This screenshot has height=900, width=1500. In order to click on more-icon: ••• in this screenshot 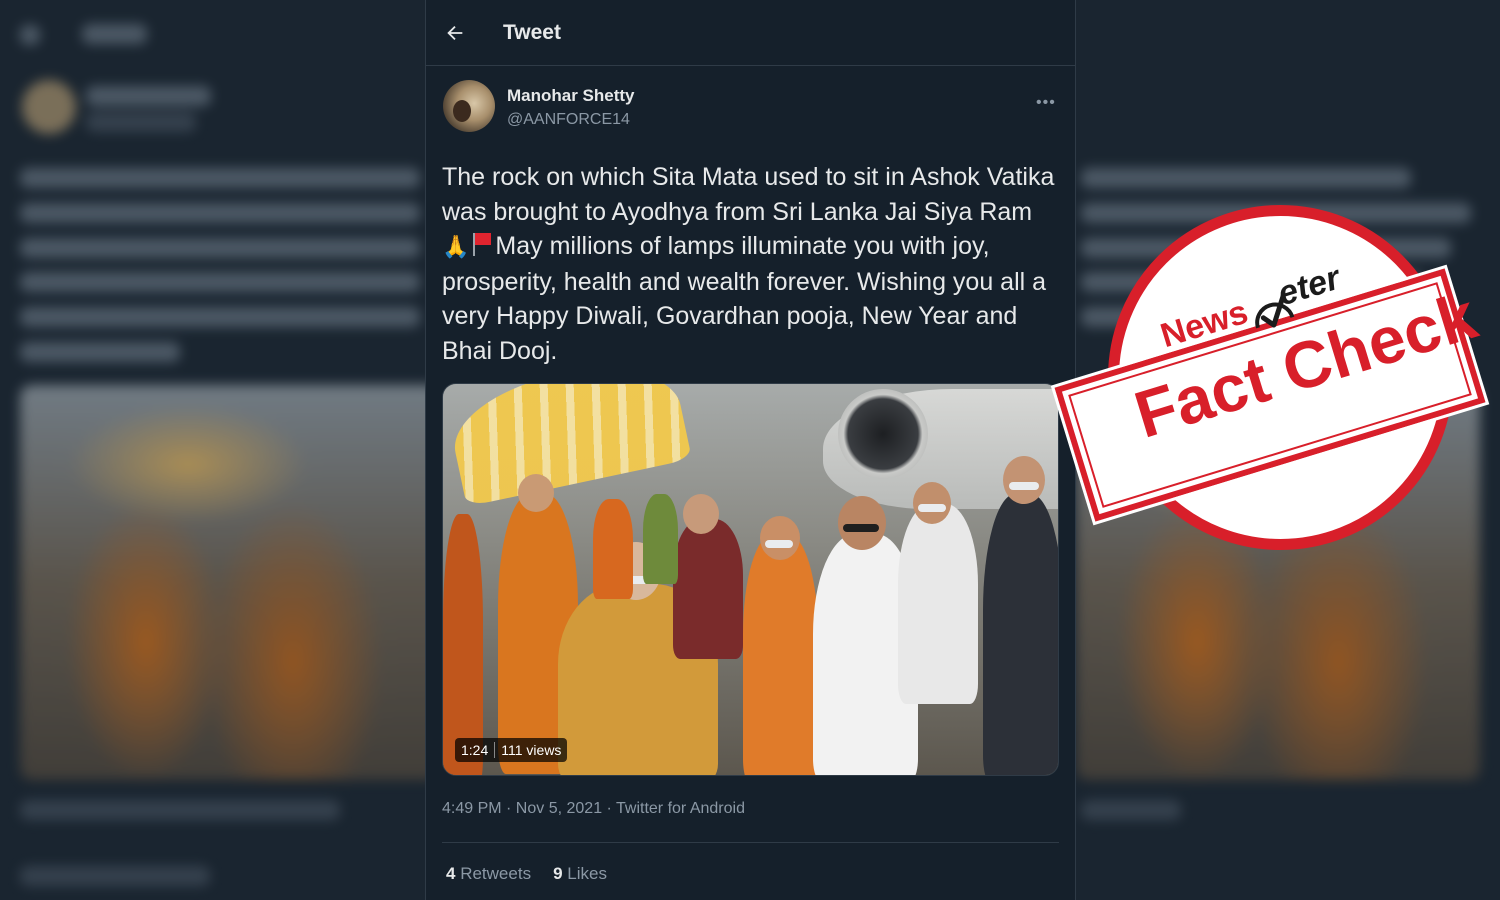, I will do `click(1046, 103)`.